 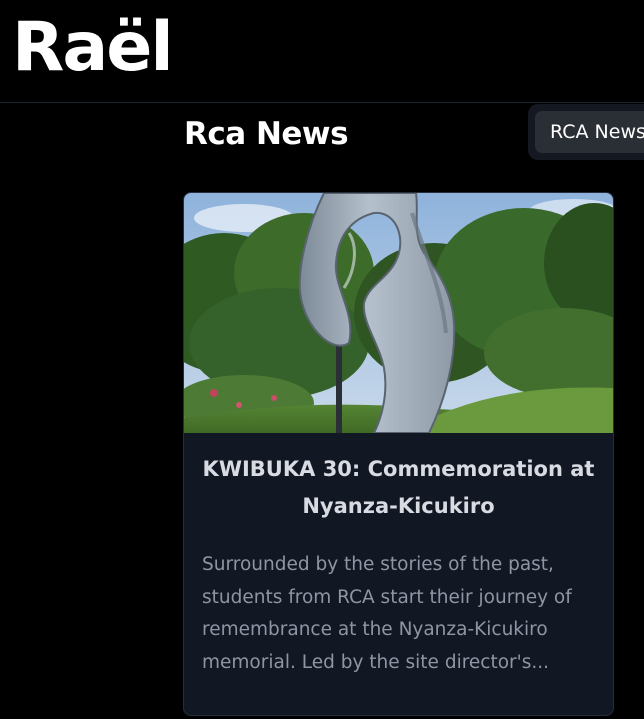 I want to click on site-header: Raël, so click(x=322, y=51).